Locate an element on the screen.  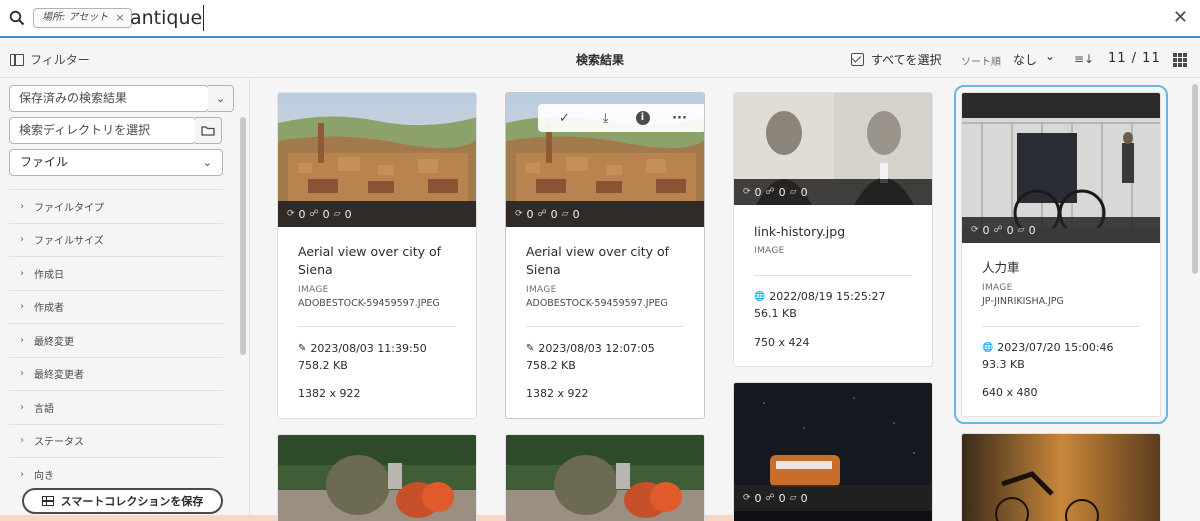
asset-stats-bar: ⟳ 0 ☍ 0 ▱ 0 is located at coordinates (1061, 230).